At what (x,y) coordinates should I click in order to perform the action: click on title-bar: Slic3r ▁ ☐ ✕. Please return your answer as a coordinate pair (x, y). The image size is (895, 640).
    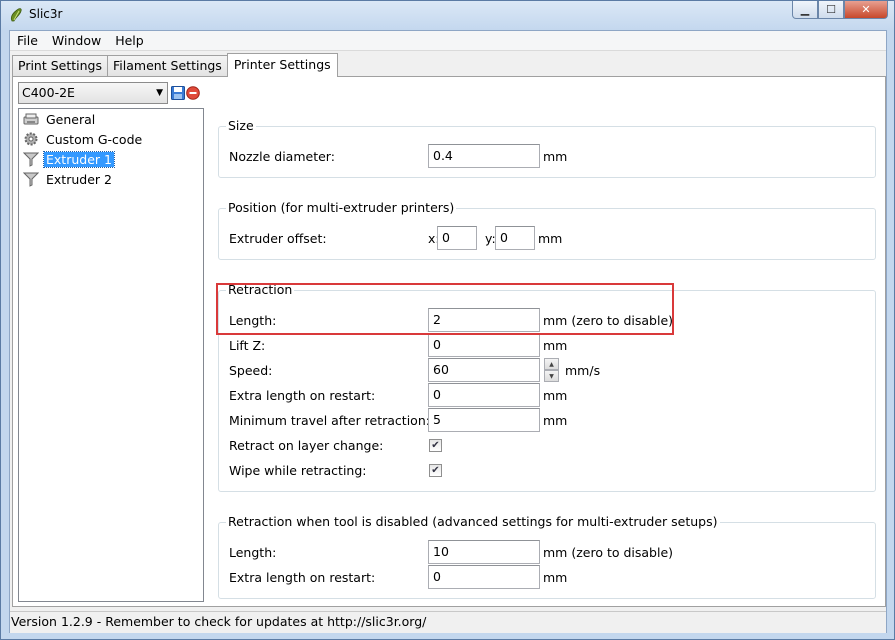
    Looking at the image, I should click on (447, 15).